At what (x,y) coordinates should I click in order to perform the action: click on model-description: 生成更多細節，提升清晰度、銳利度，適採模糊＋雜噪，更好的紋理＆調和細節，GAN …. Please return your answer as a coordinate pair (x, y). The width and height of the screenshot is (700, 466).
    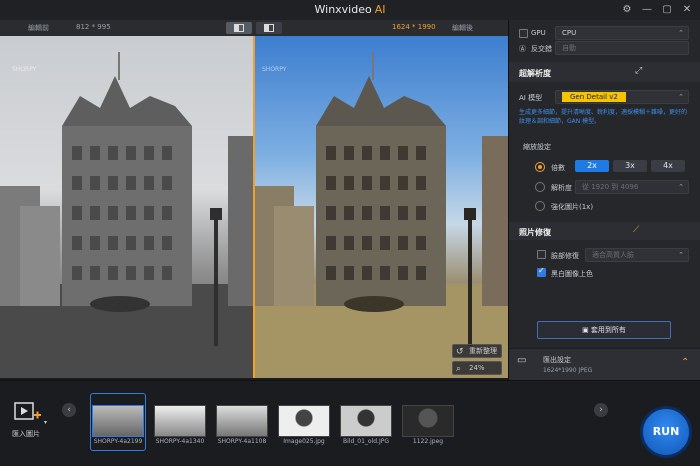
    Looking at the image, I should click on (603, 117).